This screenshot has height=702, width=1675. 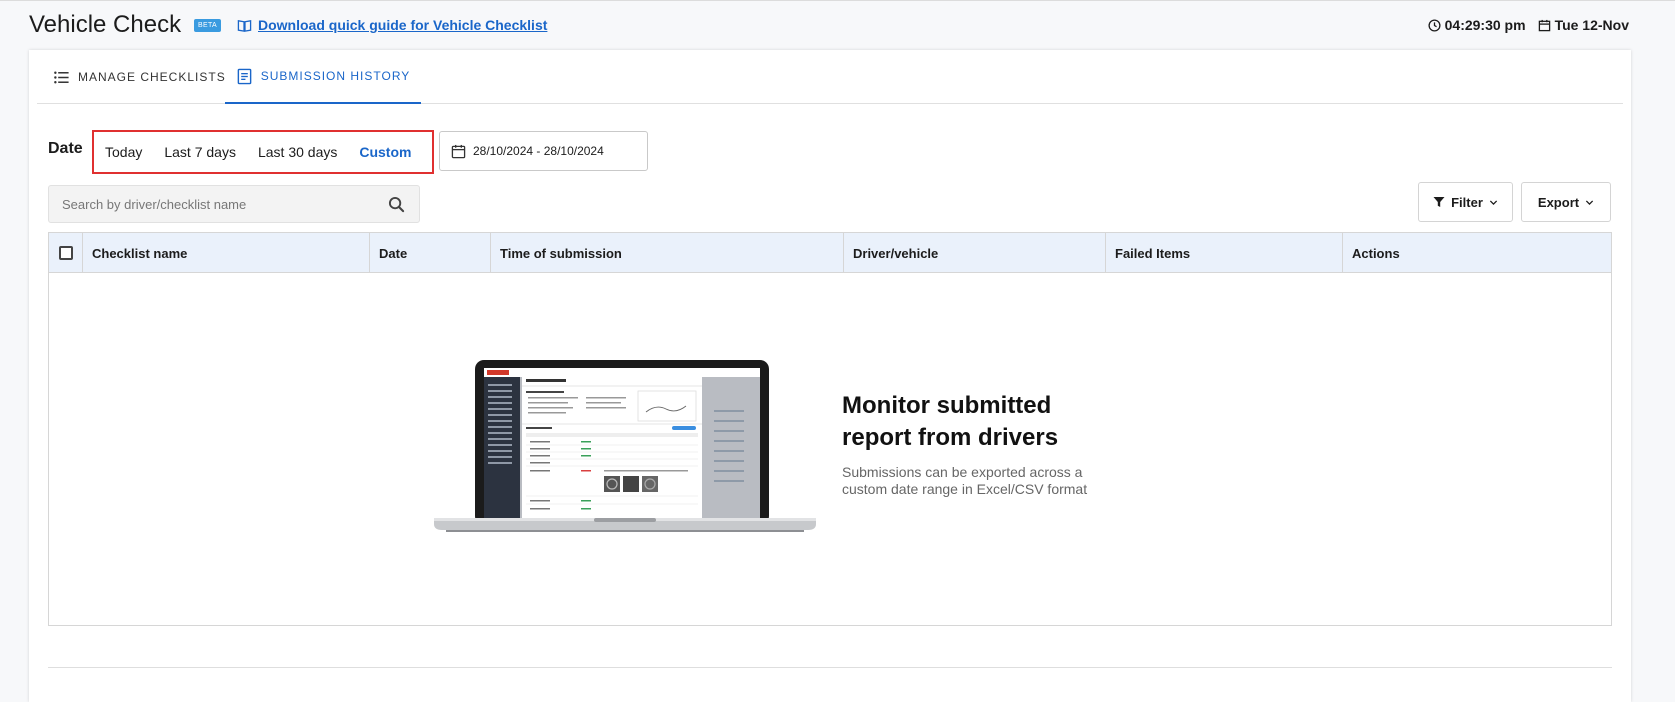 What do you see at coordinates (244, 25) in the screenshot?
I see `book-icon` at bounding box center [244, 25].